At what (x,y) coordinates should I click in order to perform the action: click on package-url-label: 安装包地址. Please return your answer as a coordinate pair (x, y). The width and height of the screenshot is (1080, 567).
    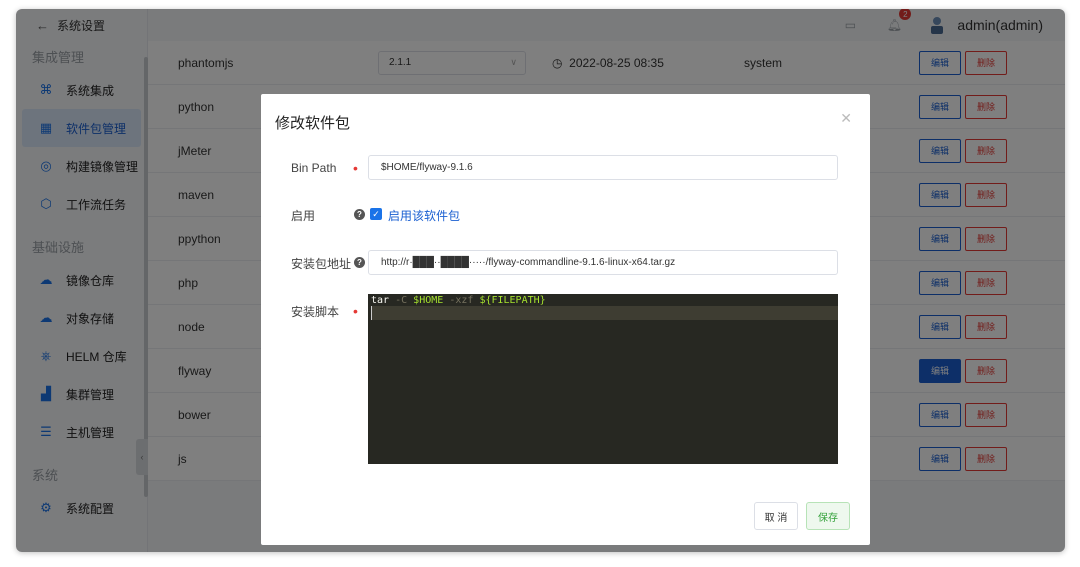
    Looking at the image, I should click on (321, 264).